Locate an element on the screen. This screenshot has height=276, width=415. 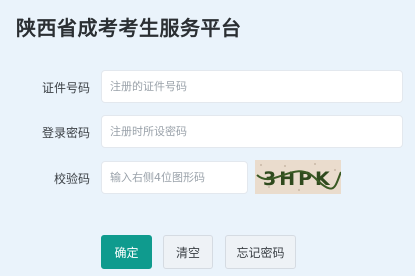
password-label: 登录密码 is located at coordinates (65, 133).